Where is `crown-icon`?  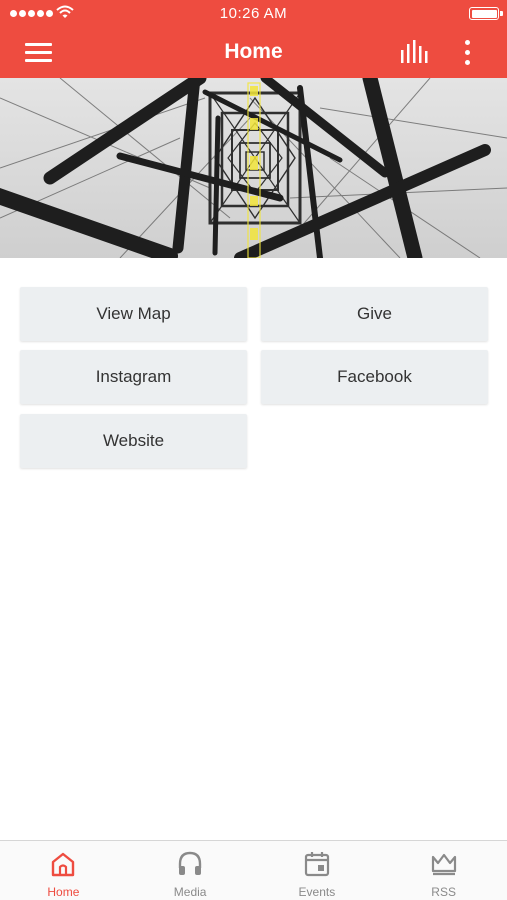
crown-icon is located at coordinates (443, 864).